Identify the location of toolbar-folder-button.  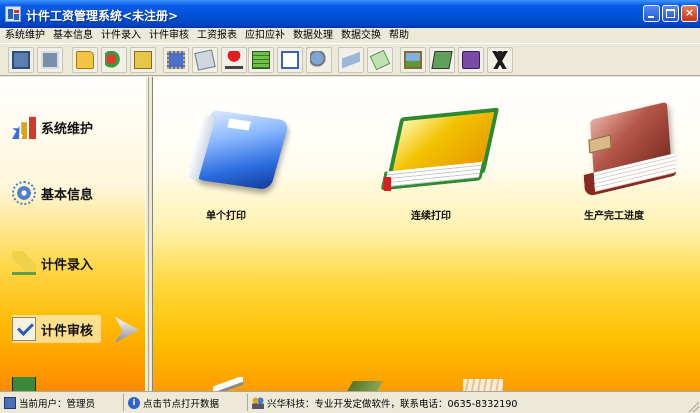
(85, 60).